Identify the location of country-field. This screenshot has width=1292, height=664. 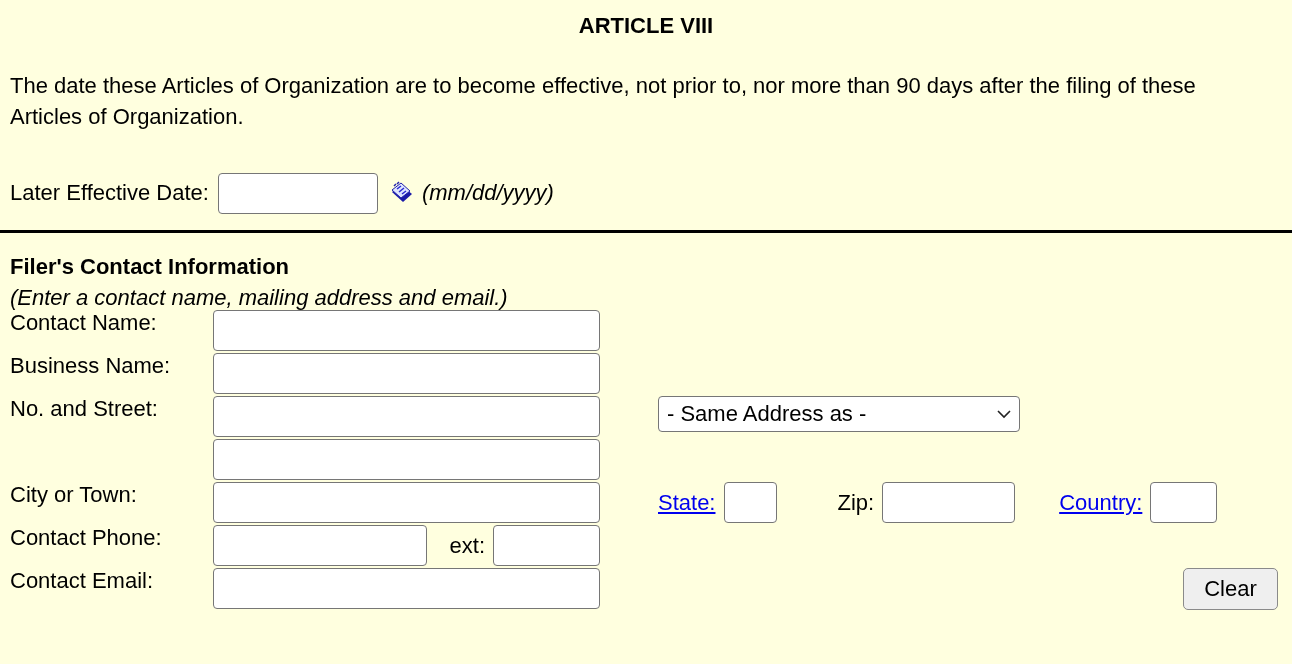
(1184, 502).